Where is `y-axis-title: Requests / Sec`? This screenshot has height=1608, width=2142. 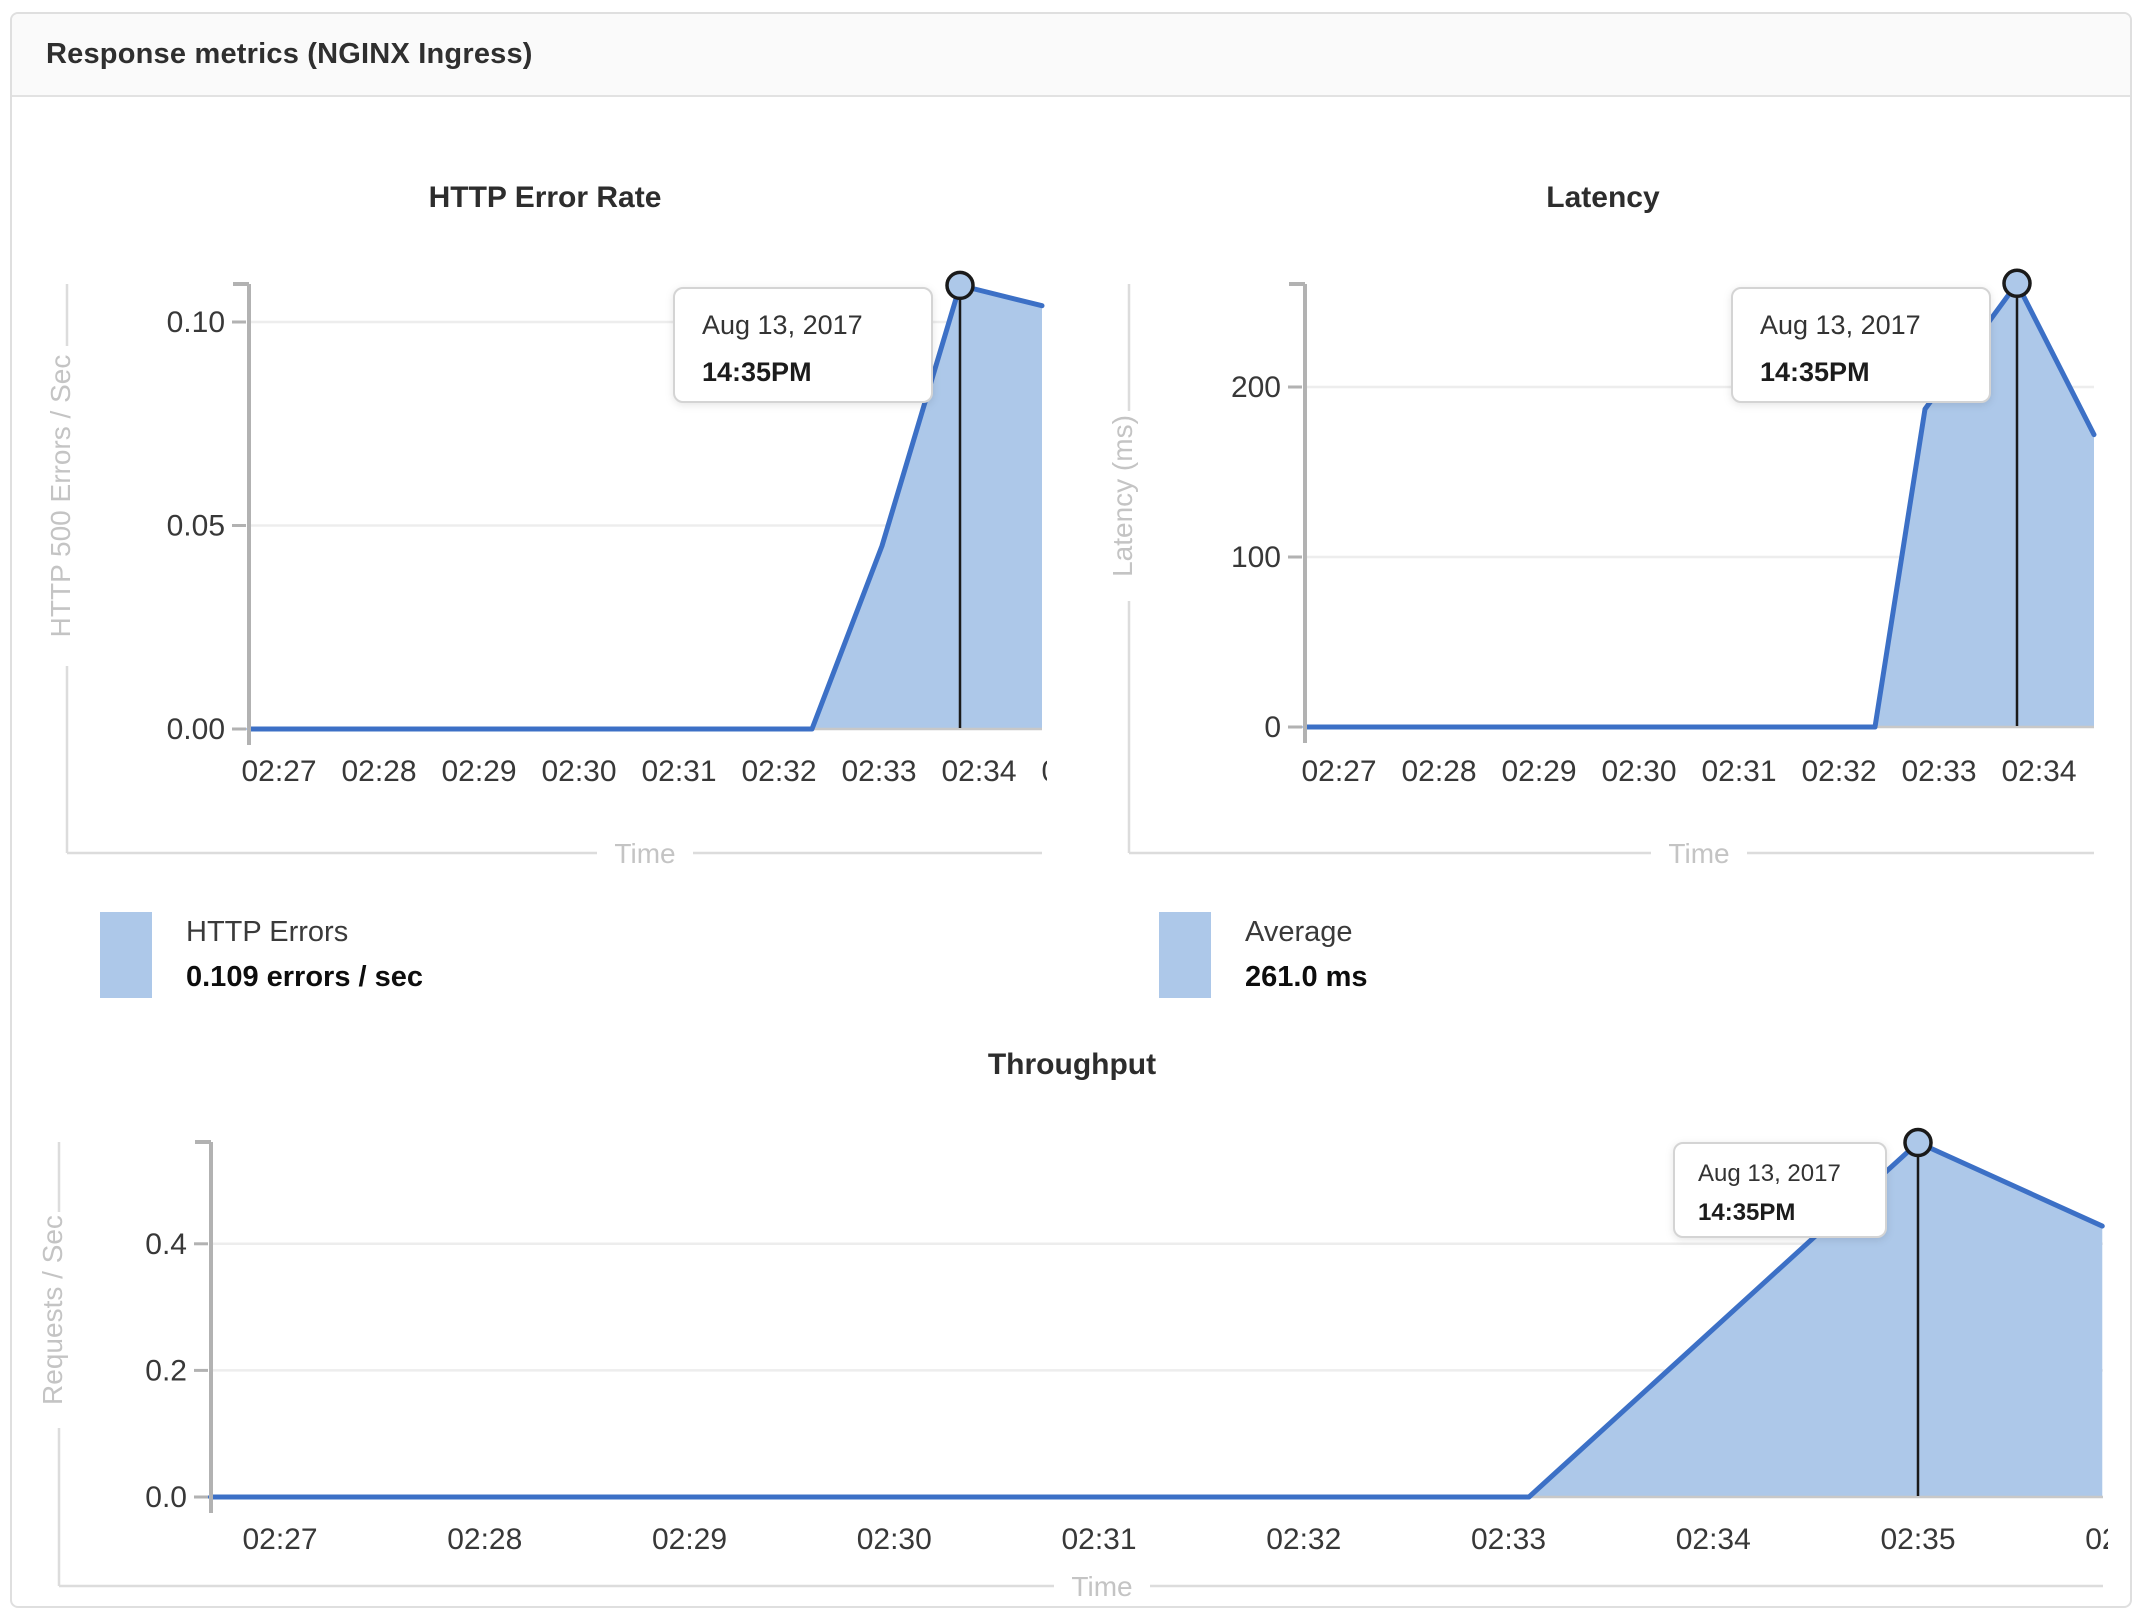 y-axis-title: Requests / Sec is located at coordinates (52, 1310).